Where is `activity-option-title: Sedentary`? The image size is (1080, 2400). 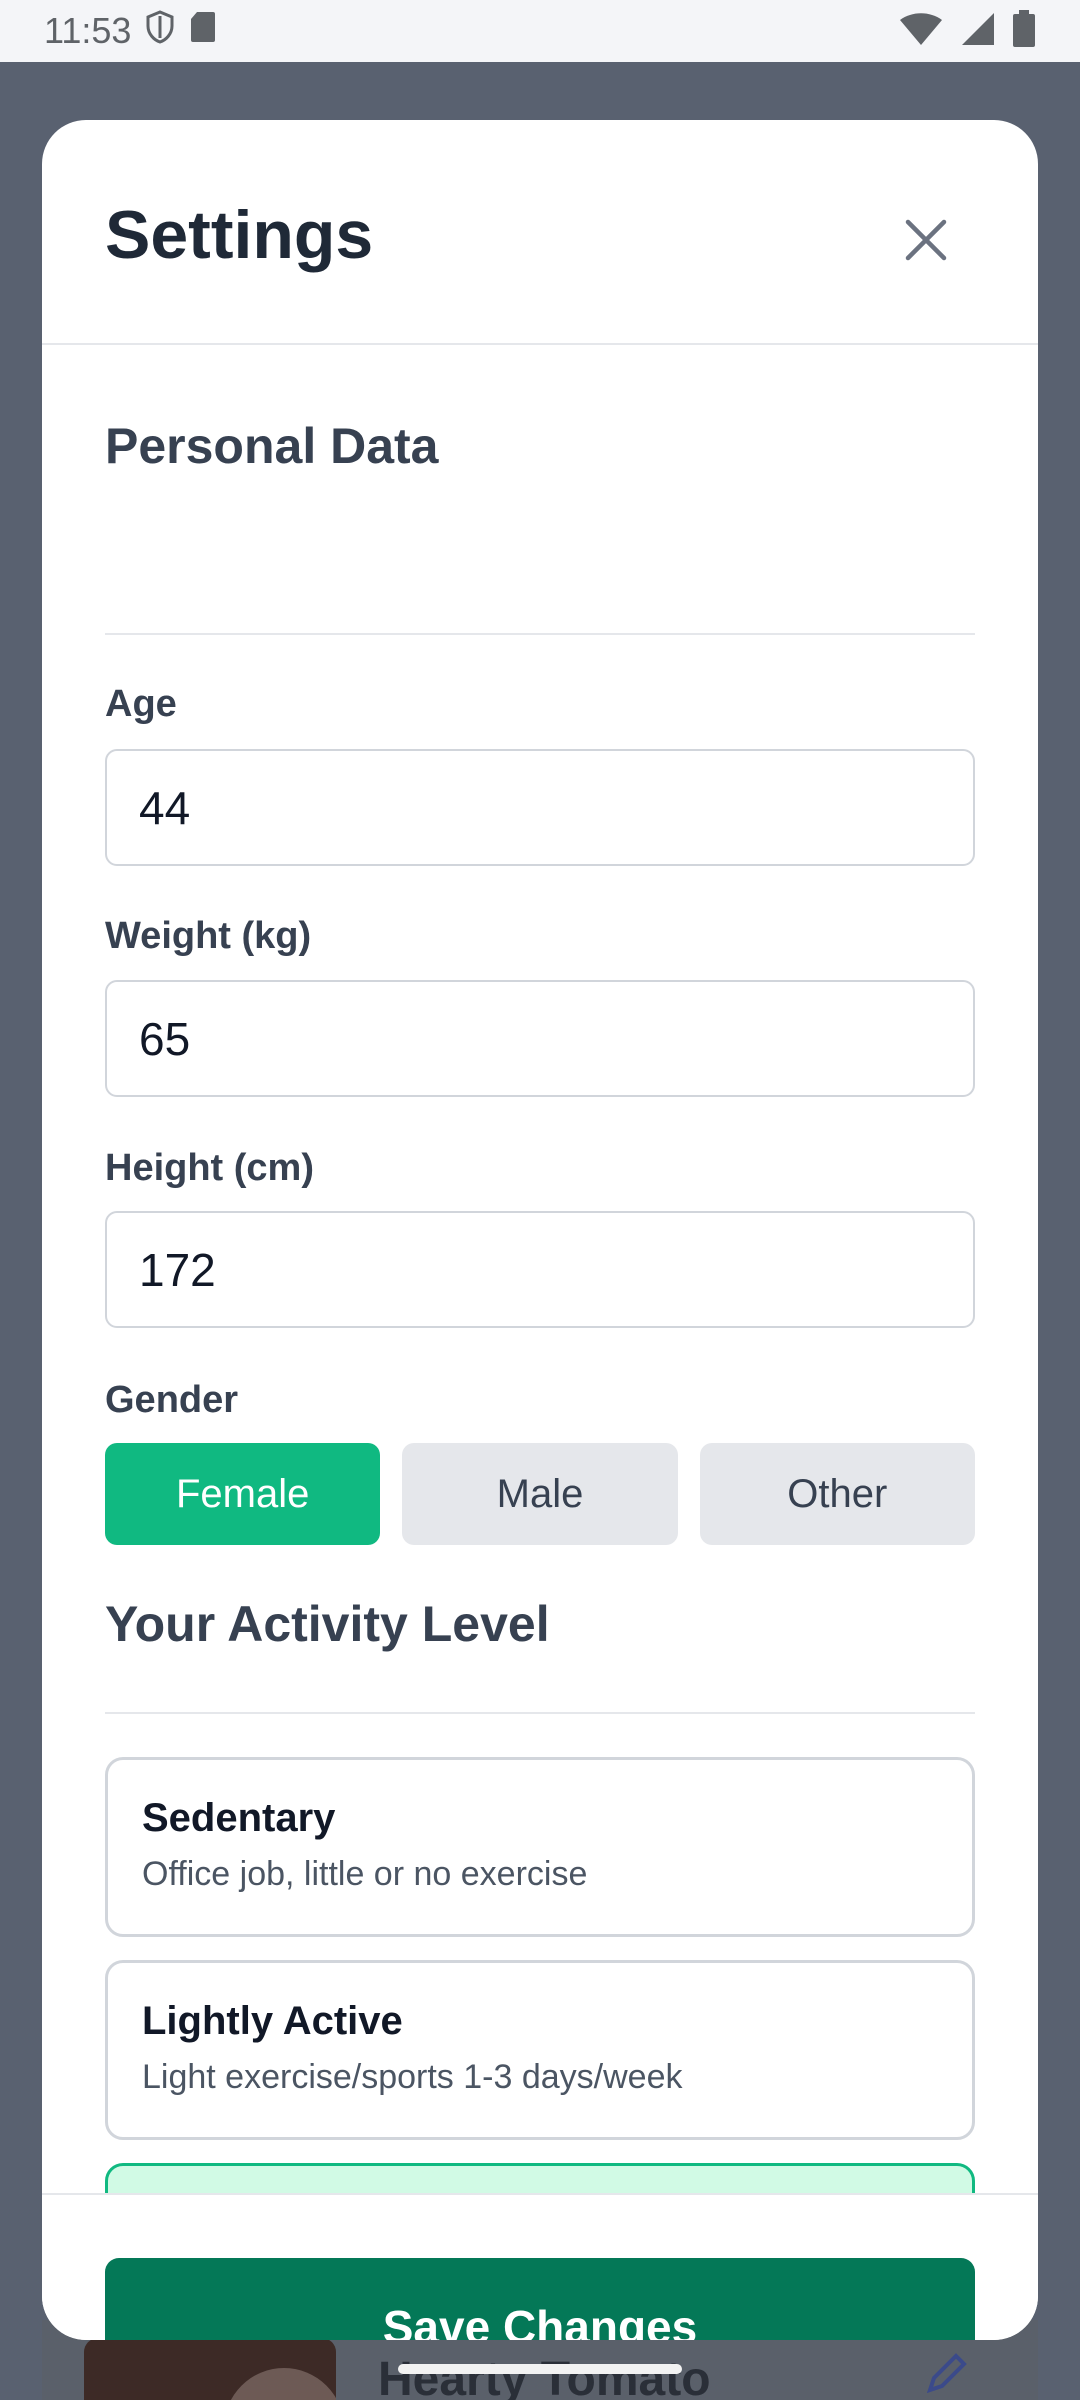
activity-option-title: Sedentary is located at coordinates (239, 1818).